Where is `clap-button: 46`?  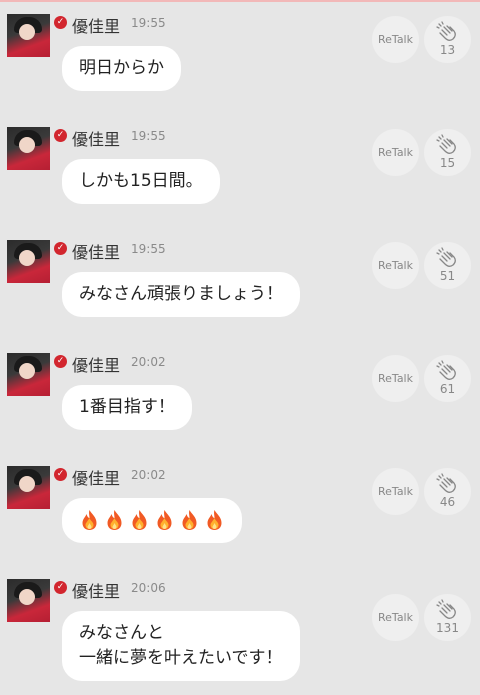
clap-button: 46 is located at coordinates (447, 491).